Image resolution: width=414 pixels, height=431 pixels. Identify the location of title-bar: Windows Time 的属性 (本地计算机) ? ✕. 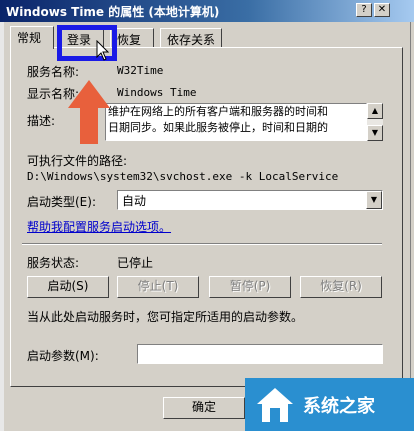
(207, 11).